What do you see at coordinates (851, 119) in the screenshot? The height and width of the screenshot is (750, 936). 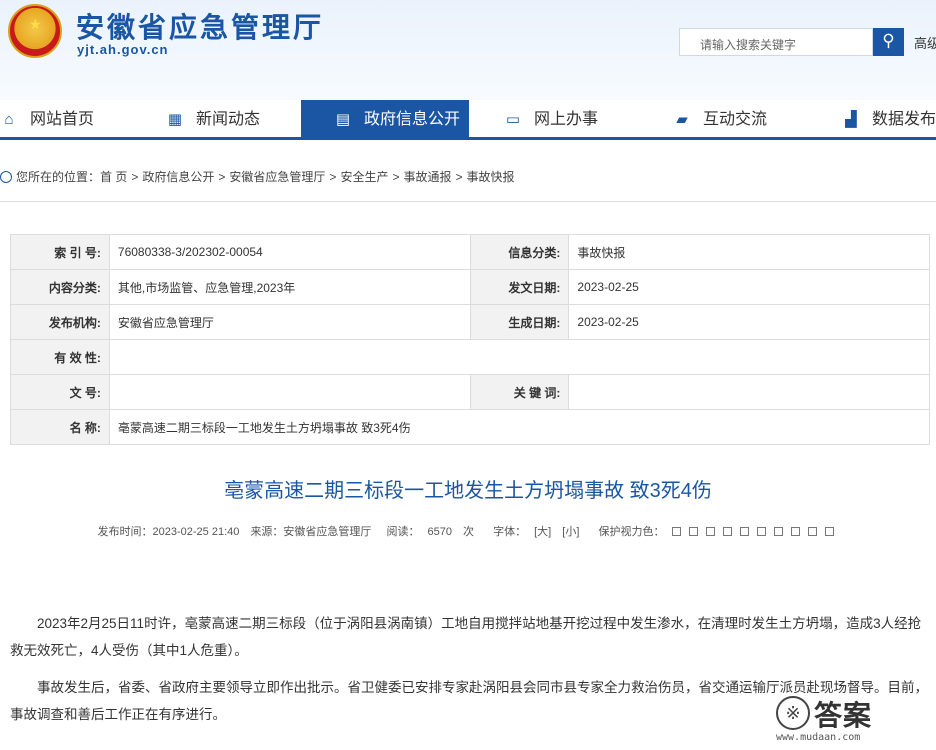 I see `chart-icon: ▟` at bounding box center [851, 119].